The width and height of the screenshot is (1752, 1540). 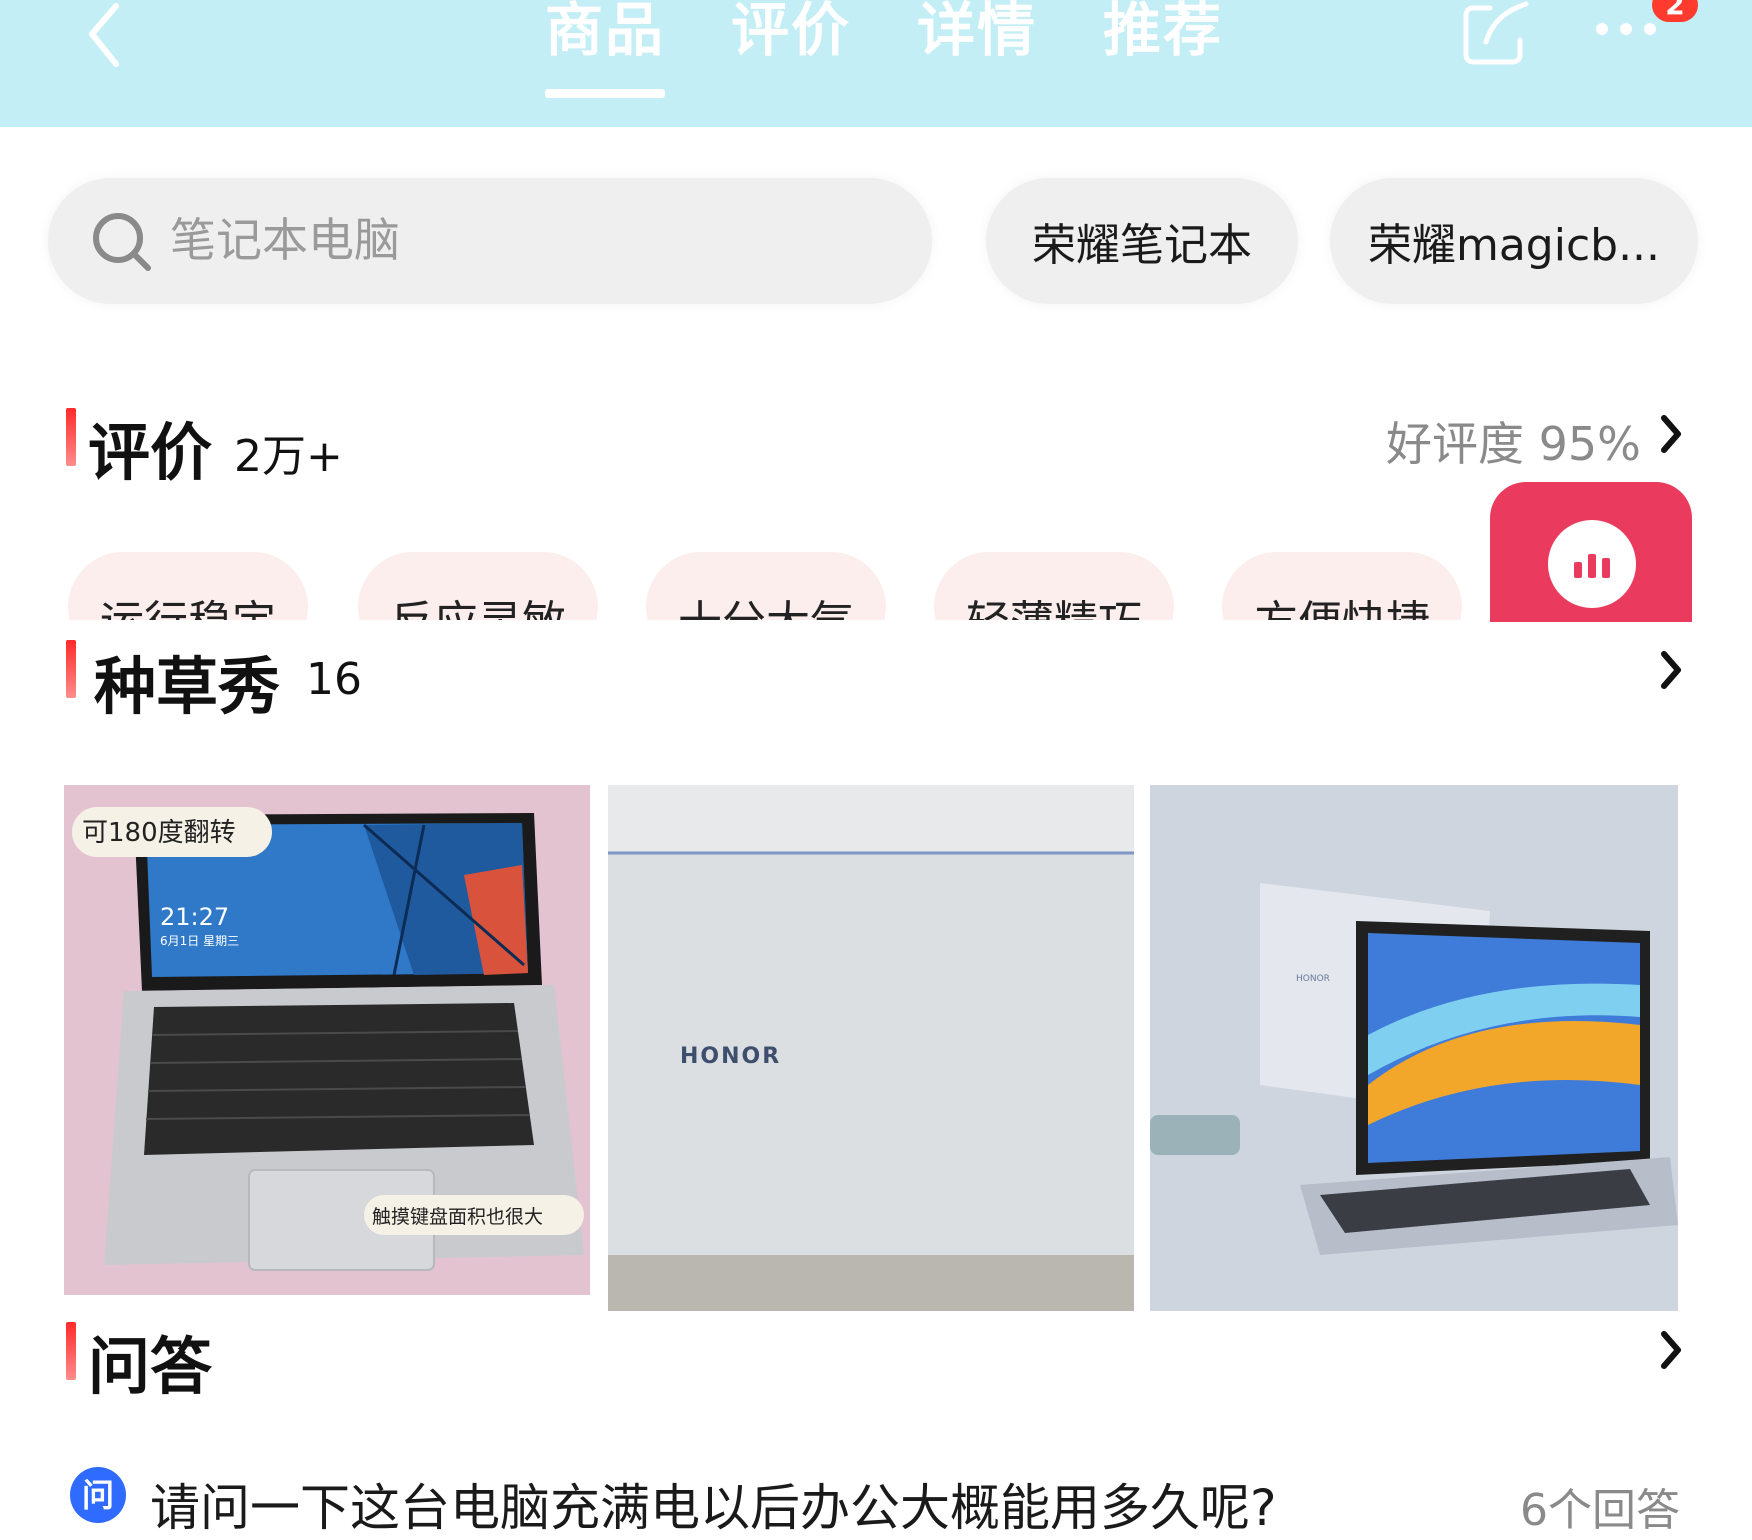 I want to click on qa-question: 请问一下这台电脑充满电以后办公大概能用多久呢?, so click(x=713, y=1504).